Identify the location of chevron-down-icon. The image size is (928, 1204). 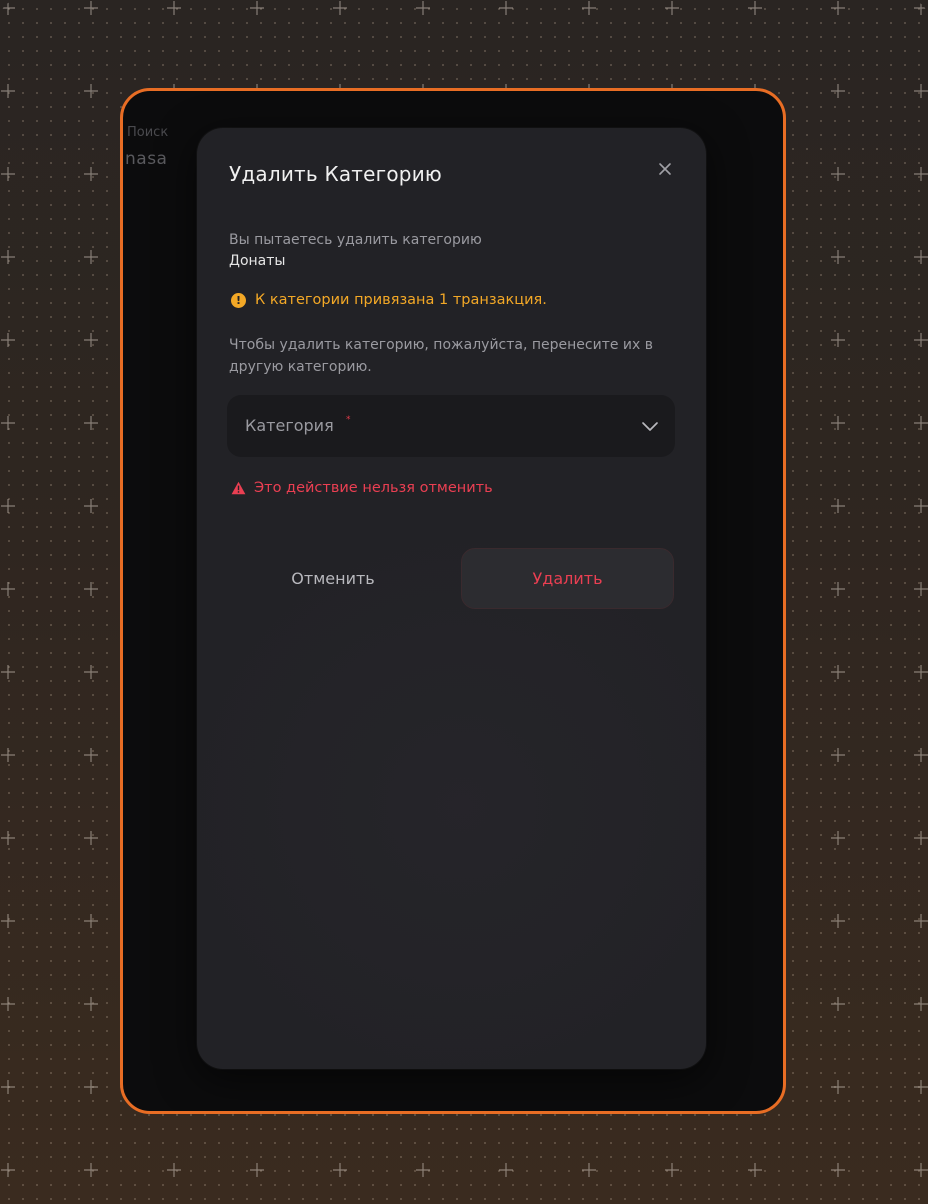
(650, 426).